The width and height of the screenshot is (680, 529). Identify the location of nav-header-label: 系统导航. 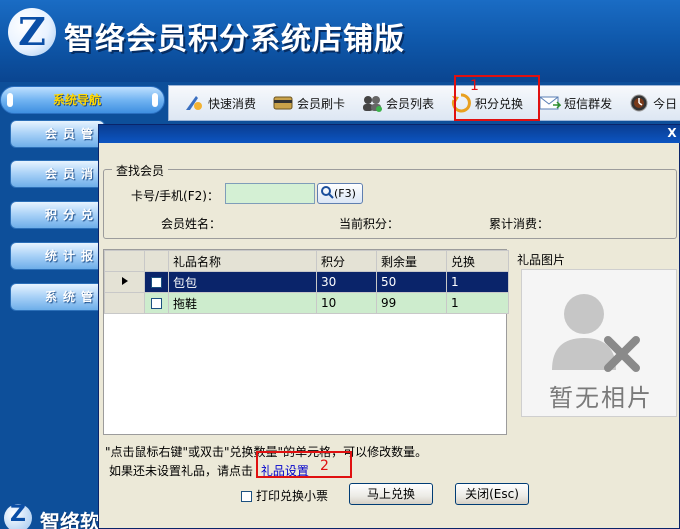
(77, 100).